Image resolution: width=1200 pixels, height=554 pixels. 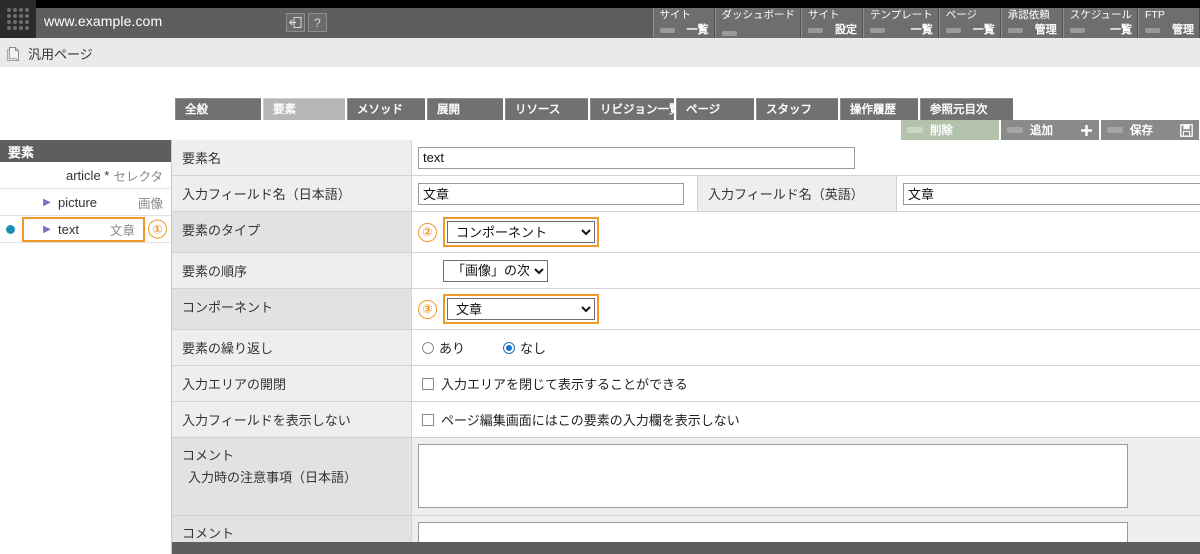 What do you see at coordinates (386, 109) in the screenshot?
I see `tab-method: メソッド` at bounding box center [386, 109].